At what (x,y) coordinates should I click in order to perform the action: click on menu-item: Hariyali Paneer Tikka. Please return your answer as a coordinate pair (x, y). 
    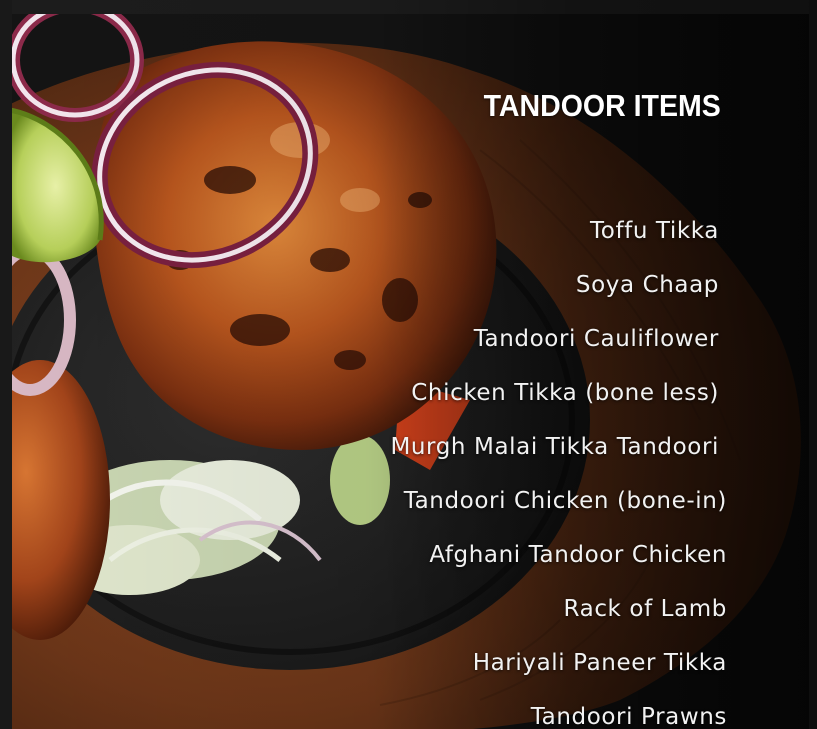
    Looking at the image, I should click on (599, 663).